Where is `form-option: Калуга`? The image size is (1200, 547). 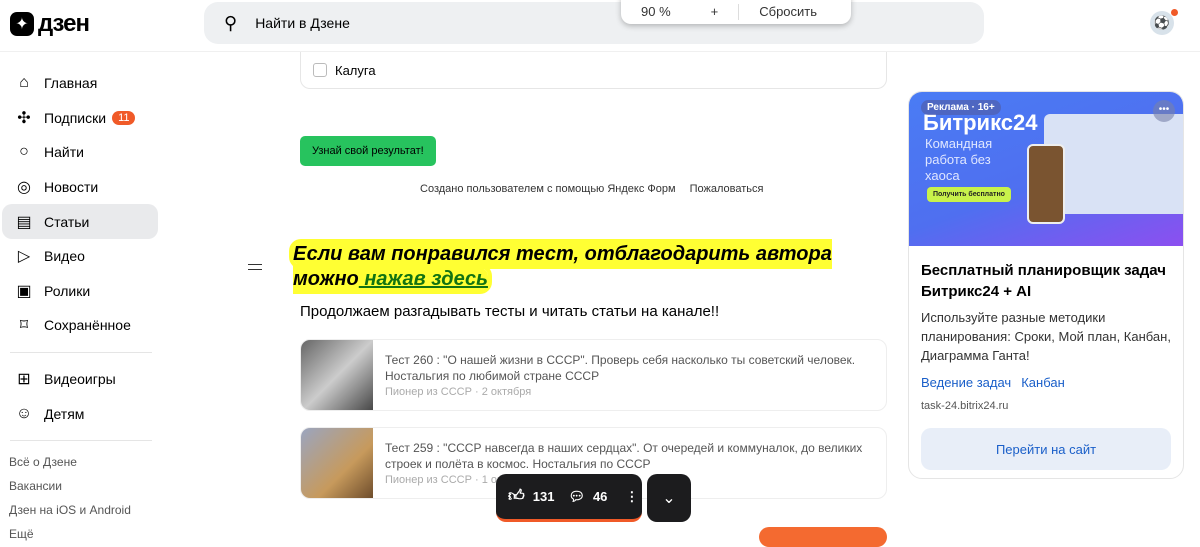 form-option: Калуга is located at coordinates (593, 70).